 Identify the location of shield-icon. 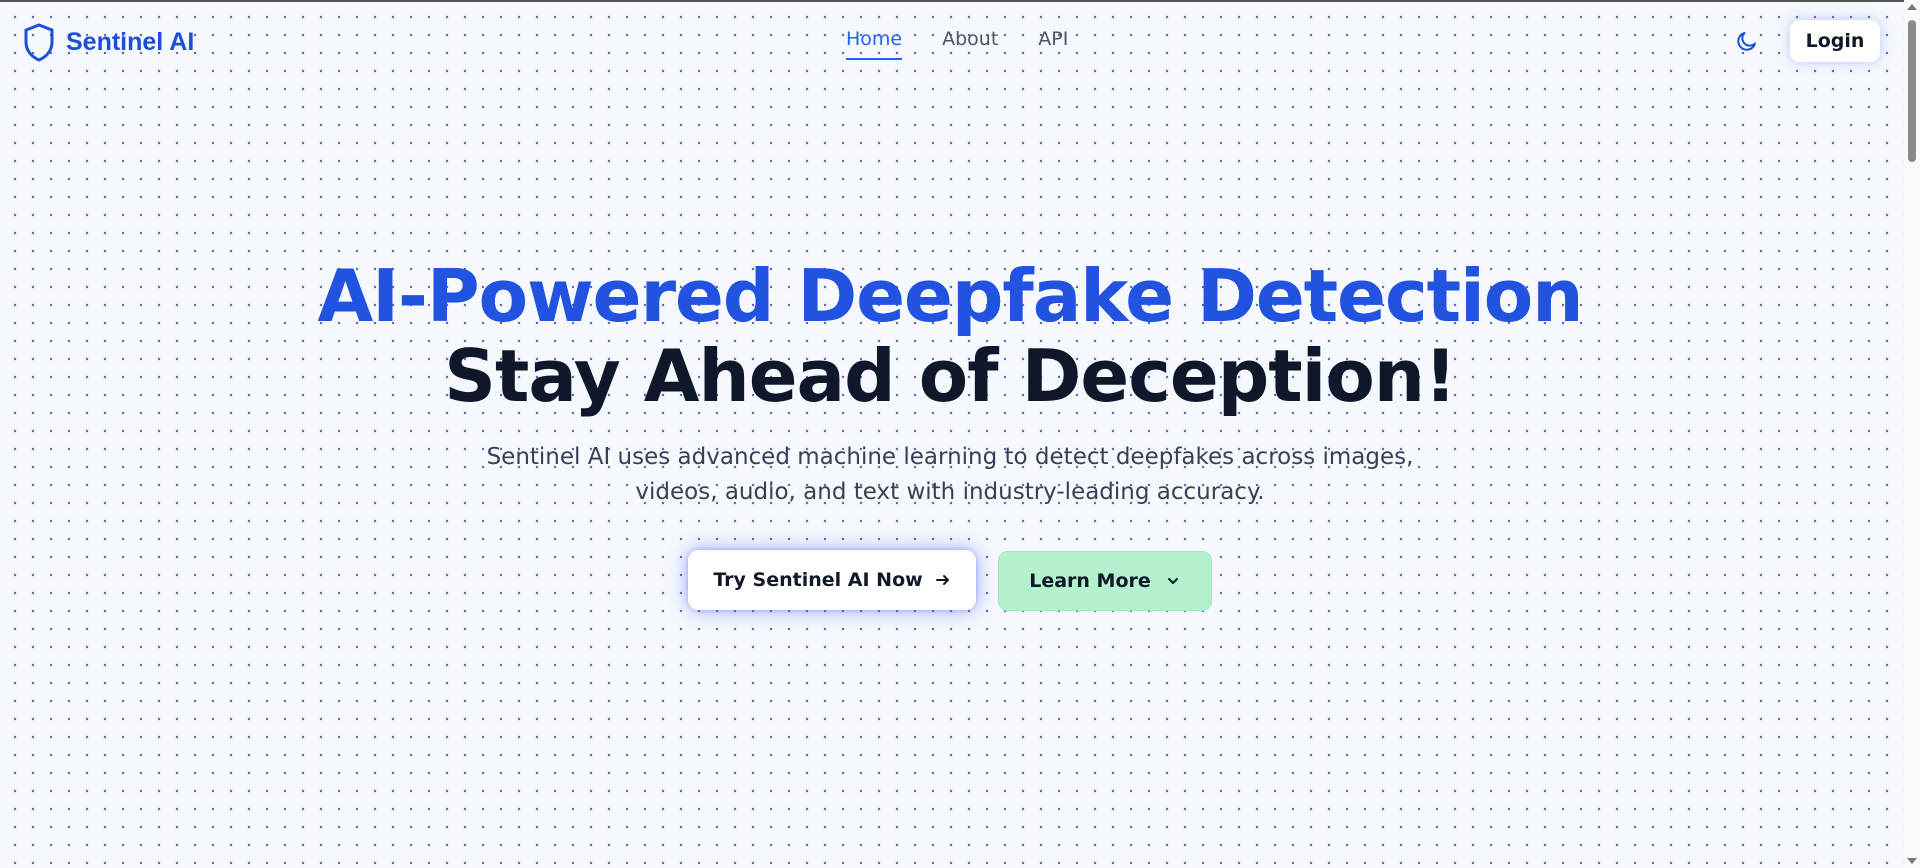
(39, 42).